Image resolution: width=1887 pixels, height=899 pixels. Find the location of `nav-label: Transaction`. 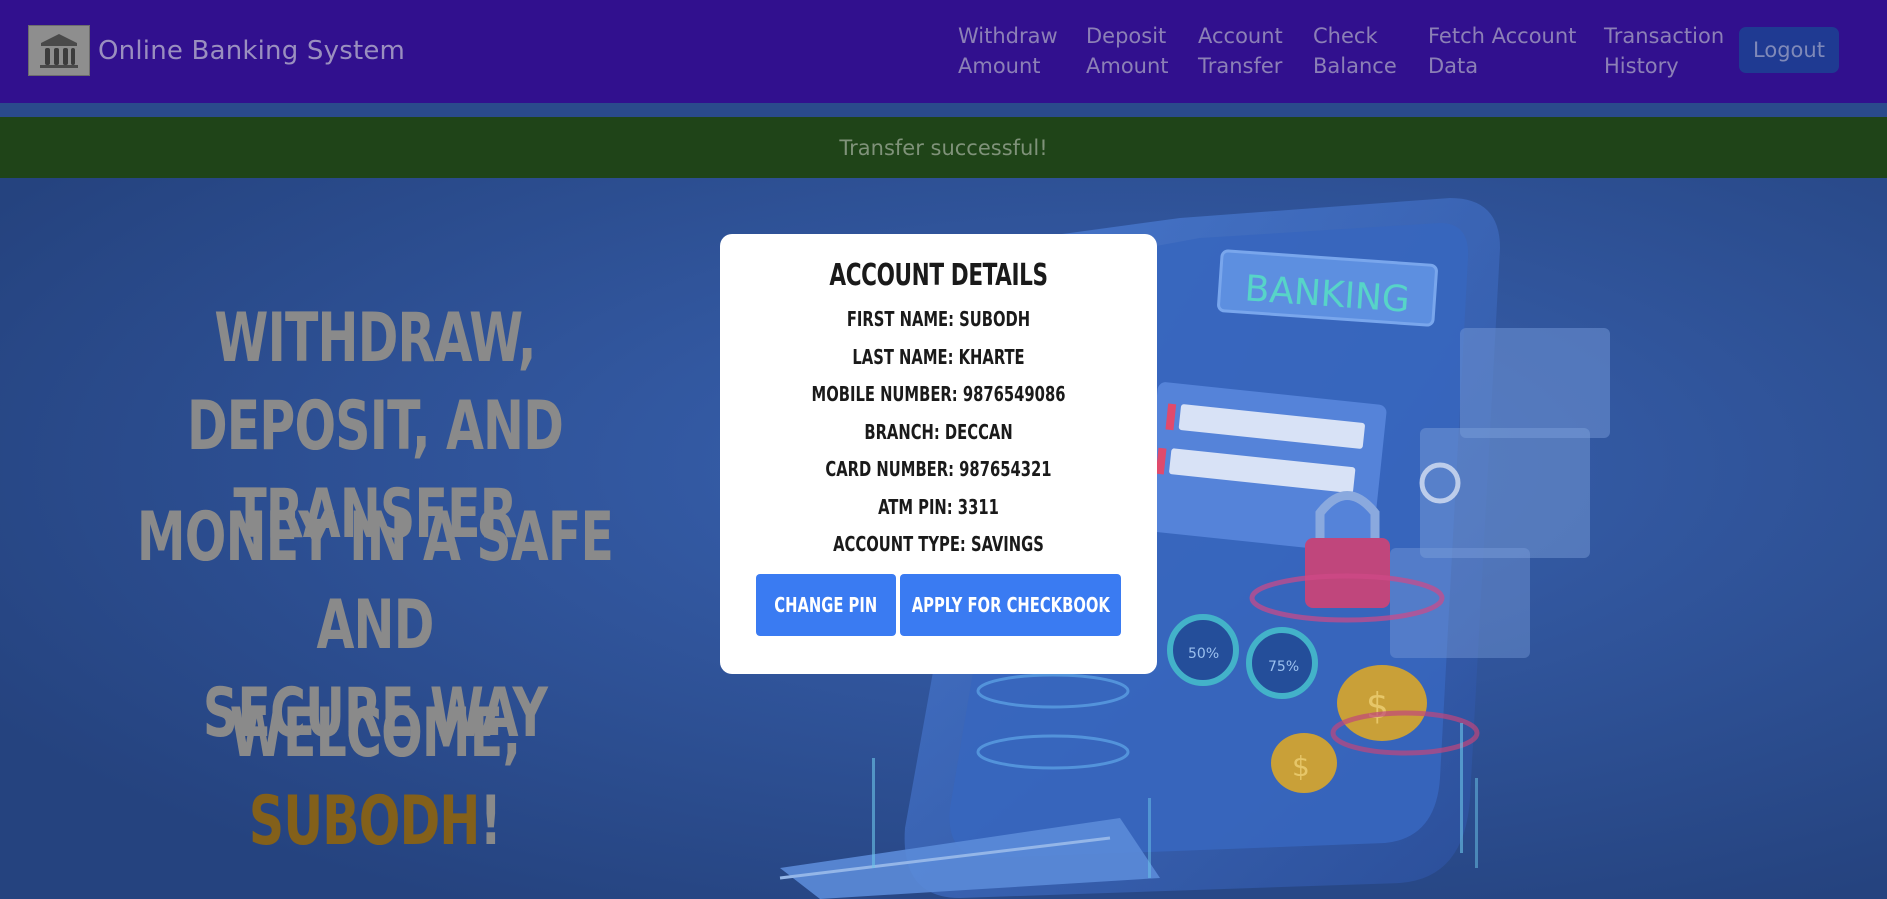

nav-label: Transaction is located at coordinates (1664, 36).